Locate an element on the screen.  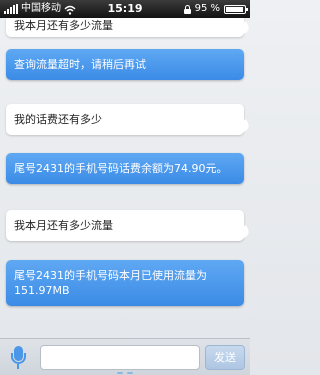
battery-icon is located at coordinates (236, 9).